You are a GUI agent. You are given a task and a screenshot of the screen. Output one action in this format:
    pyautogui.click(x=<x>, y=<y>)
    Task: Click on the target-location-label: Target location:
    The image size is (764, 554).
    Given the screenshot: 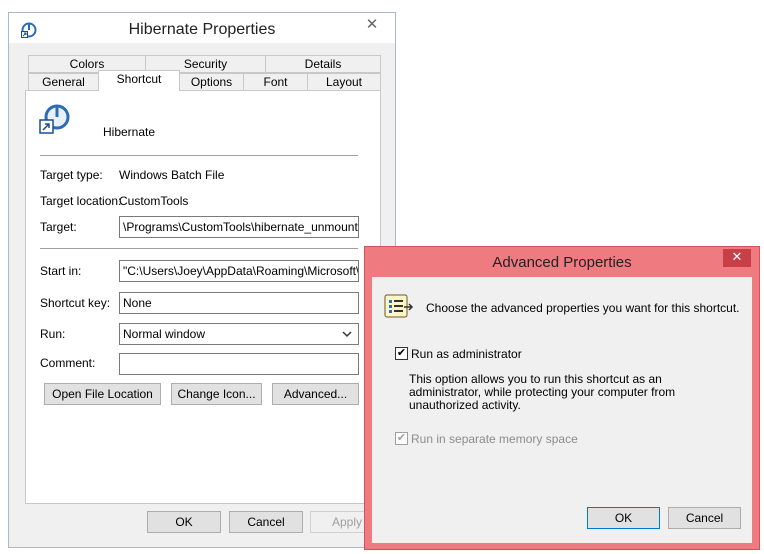 What is the action you would take?
    pyautogui.click(x=81, y=201)
    